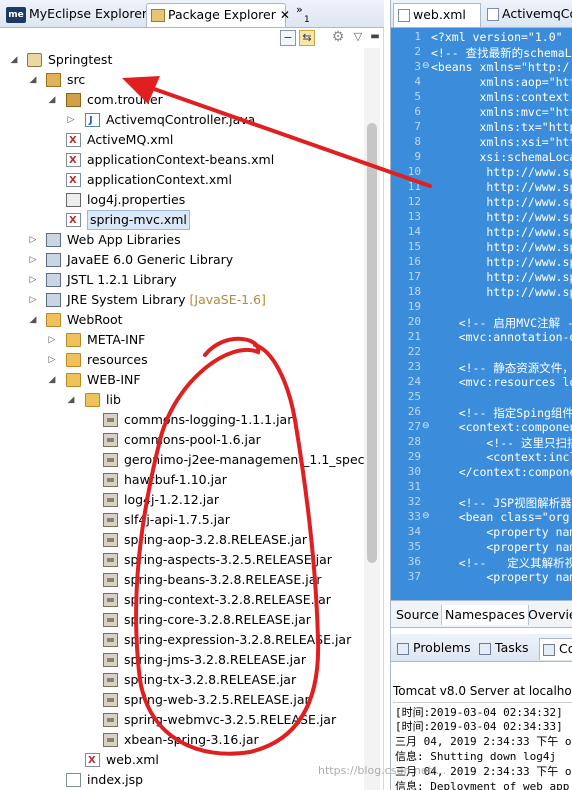  What do you see at coordinates (375, 38) in the screenshot?
I see `minimize-icon: ▬` at bounding box center [375, 38].